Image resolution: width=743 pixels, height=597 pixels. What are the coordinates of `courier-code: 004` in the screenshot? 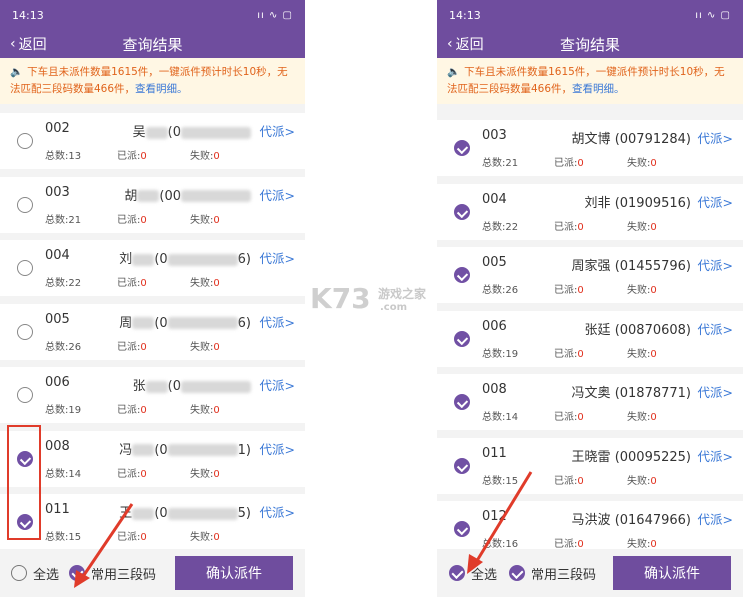 It's located at (57, 255).